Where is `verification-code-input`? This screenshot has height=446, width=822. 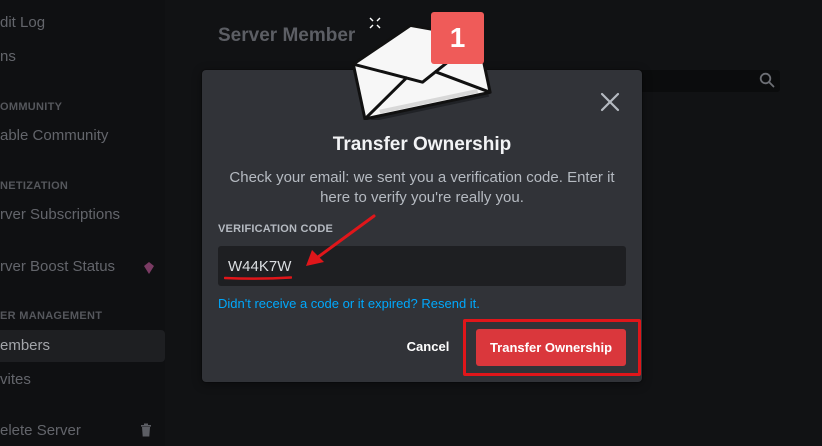
verification-code-input is located at coordinates (422, 266).